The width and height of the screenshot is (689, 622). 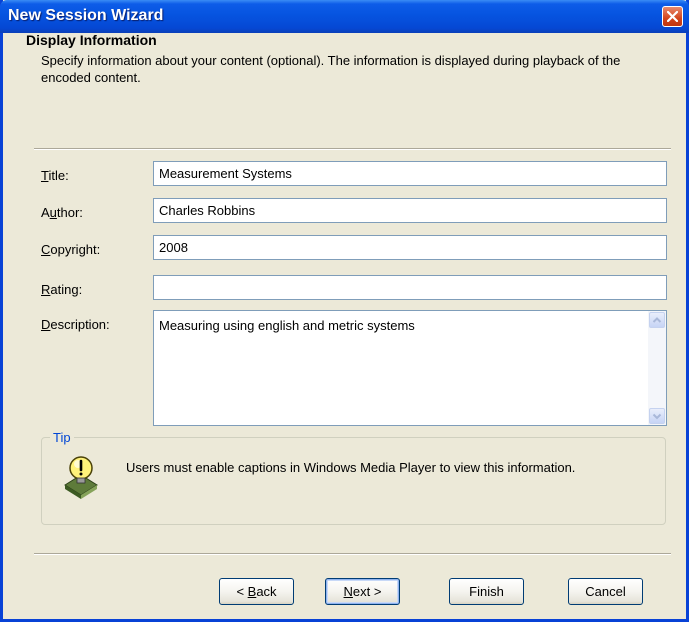 What do you see at coordinates (81, 478) in the screenshot?
I see `lightbulb-tip-icon` at bounding box center [81, 478].